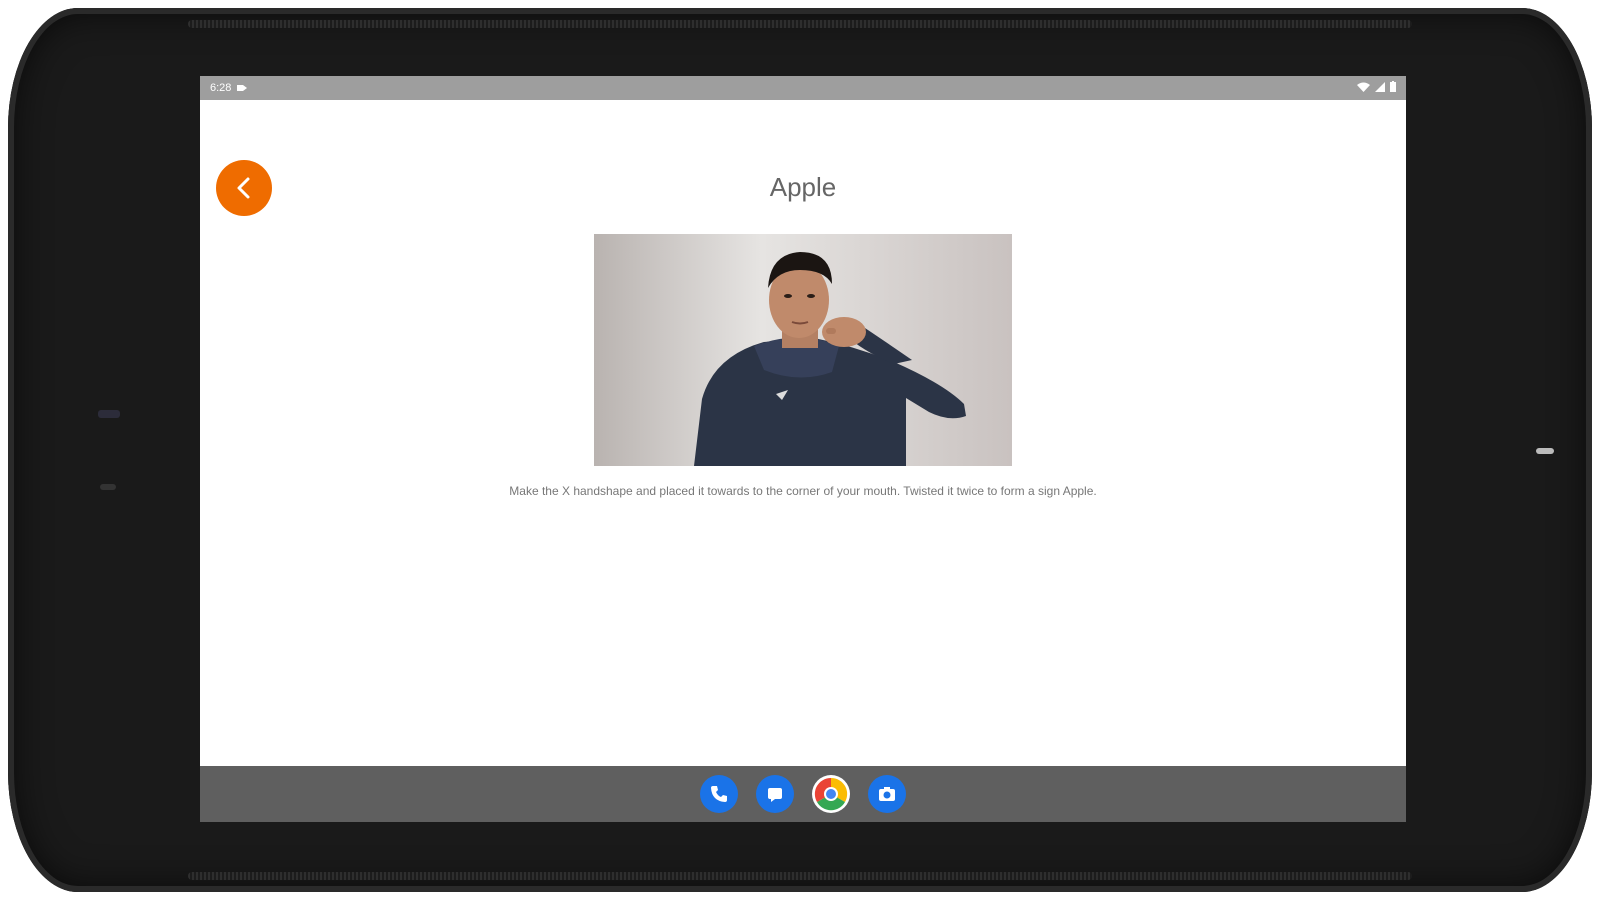 The width and height of the screenshot is (1600, 900). I want to click on status-bar: 6:28, so click(803, 88).